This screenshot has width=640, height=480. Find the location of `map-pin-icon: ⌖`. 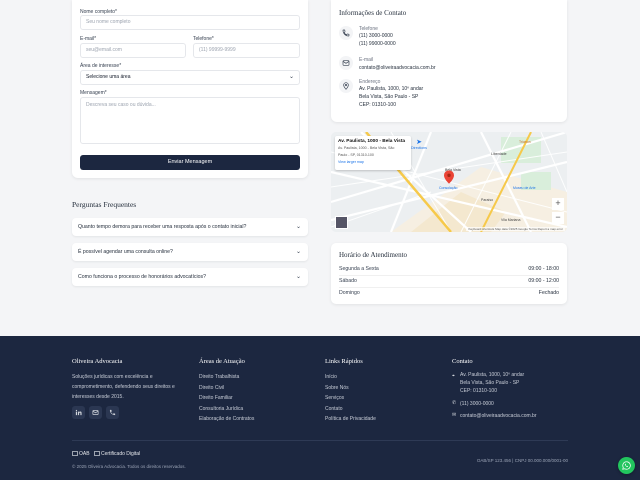

map-pin-icon: ⌖ is located at coordinates (453, 376).